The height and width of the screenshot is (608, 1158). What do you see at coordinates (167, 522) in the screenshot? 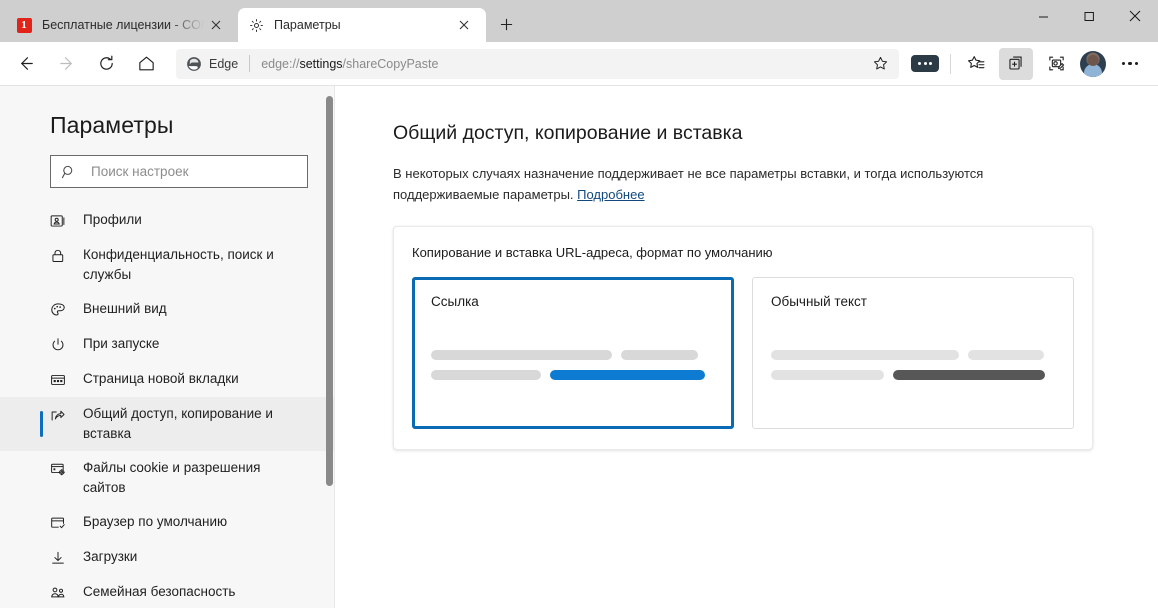
I see `sidebar-item-default-browser: Браузер по умолчанию` at bounding box center [167, 522].